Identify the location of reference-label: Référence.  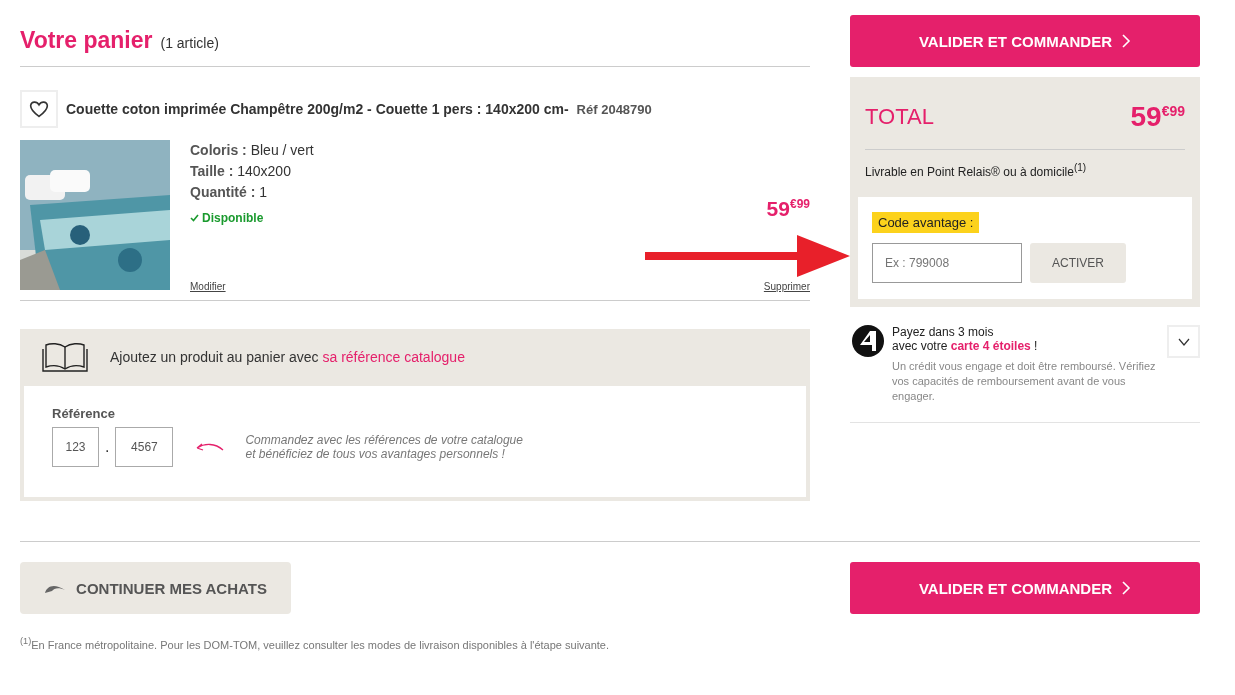
(84, 413).